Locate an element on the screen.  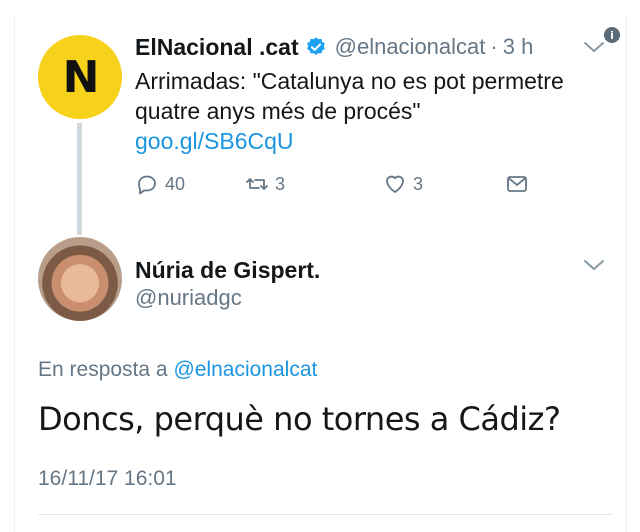
reply-action: 40 is located at coordinates (160, 184).